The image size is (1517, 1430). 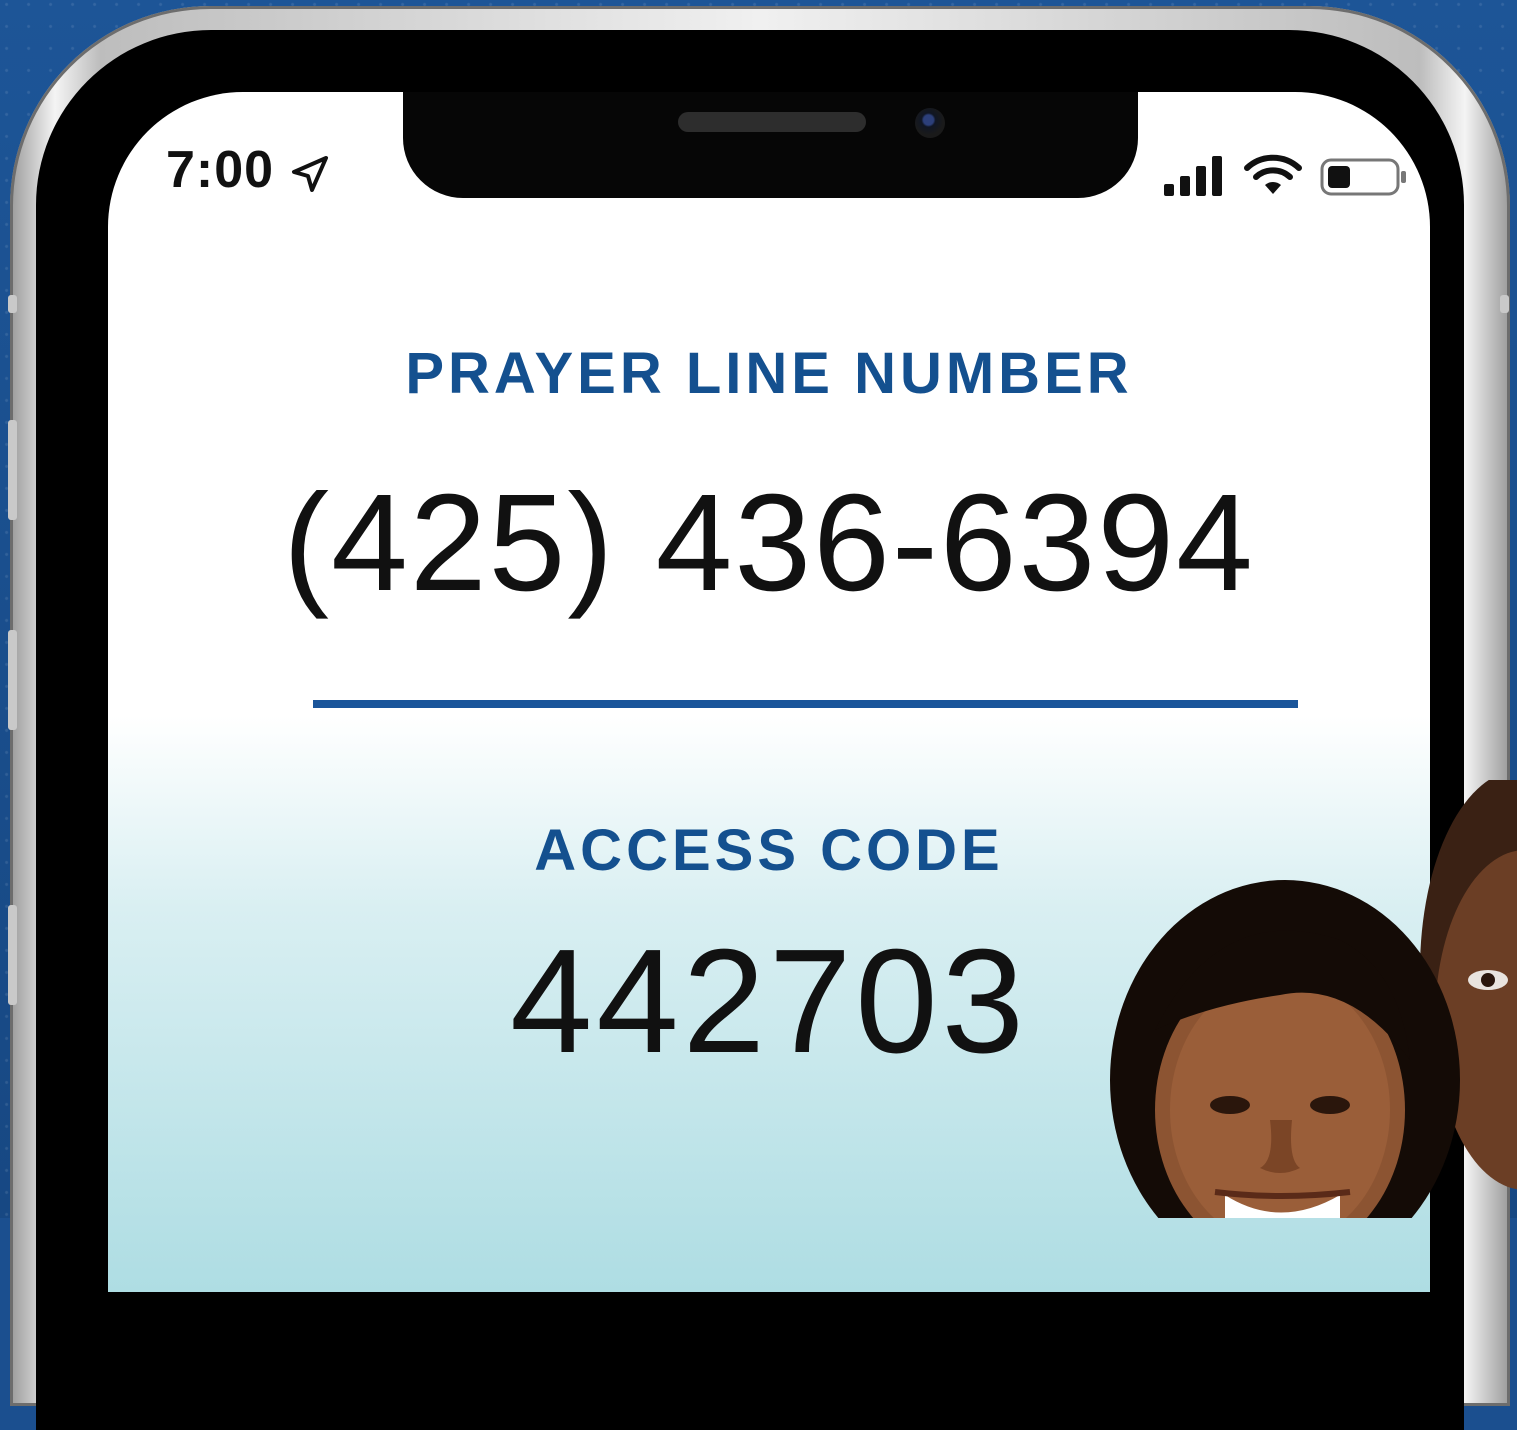 What do you see at coordinates (769, 373) in the screenshot?
I see `prayer-line-label: PRAYER LINE NUMBER` at bounding box center [769, 373].